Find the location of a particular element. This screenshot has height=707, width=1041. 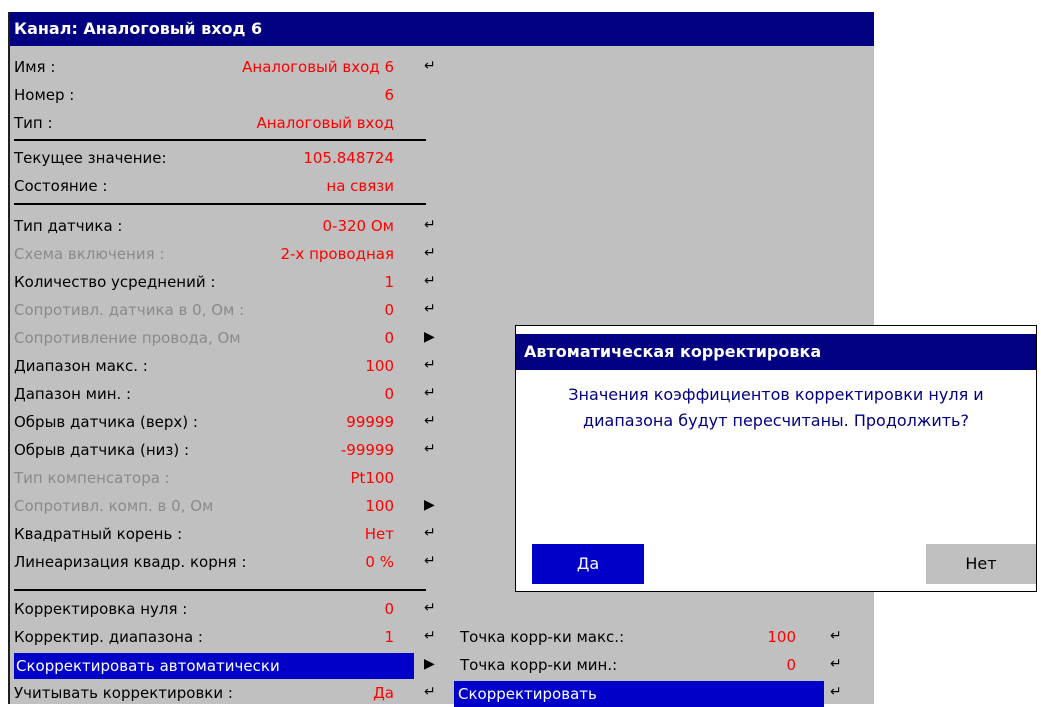

name-label: Имя : is located at coordinates (35, 67).